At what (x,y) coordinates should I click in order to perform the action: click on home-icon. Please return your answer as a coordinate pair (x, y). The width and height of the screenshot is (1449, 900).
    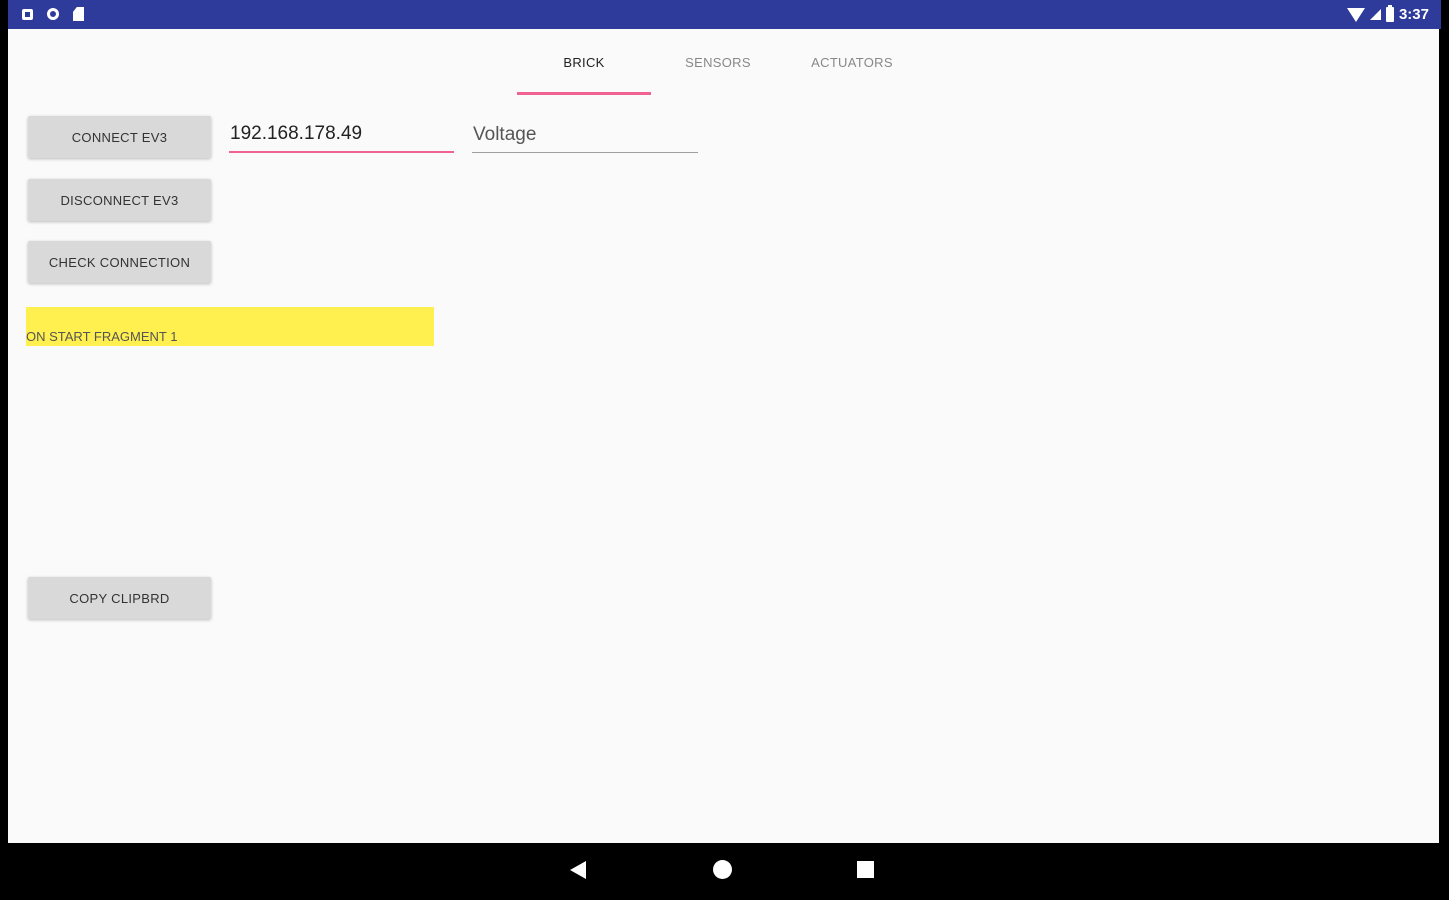
    Looking at the image, I should click on (722, 869).